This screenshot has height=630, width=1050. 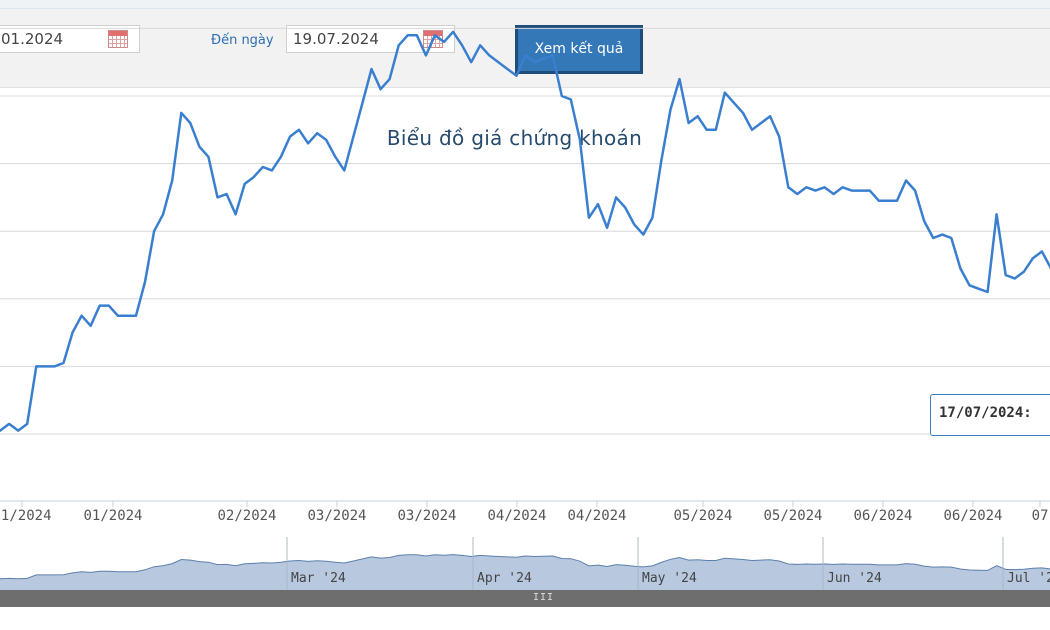 I want to click on chart-tooltip: 17/07/2024:, so click(x=990, y=415).